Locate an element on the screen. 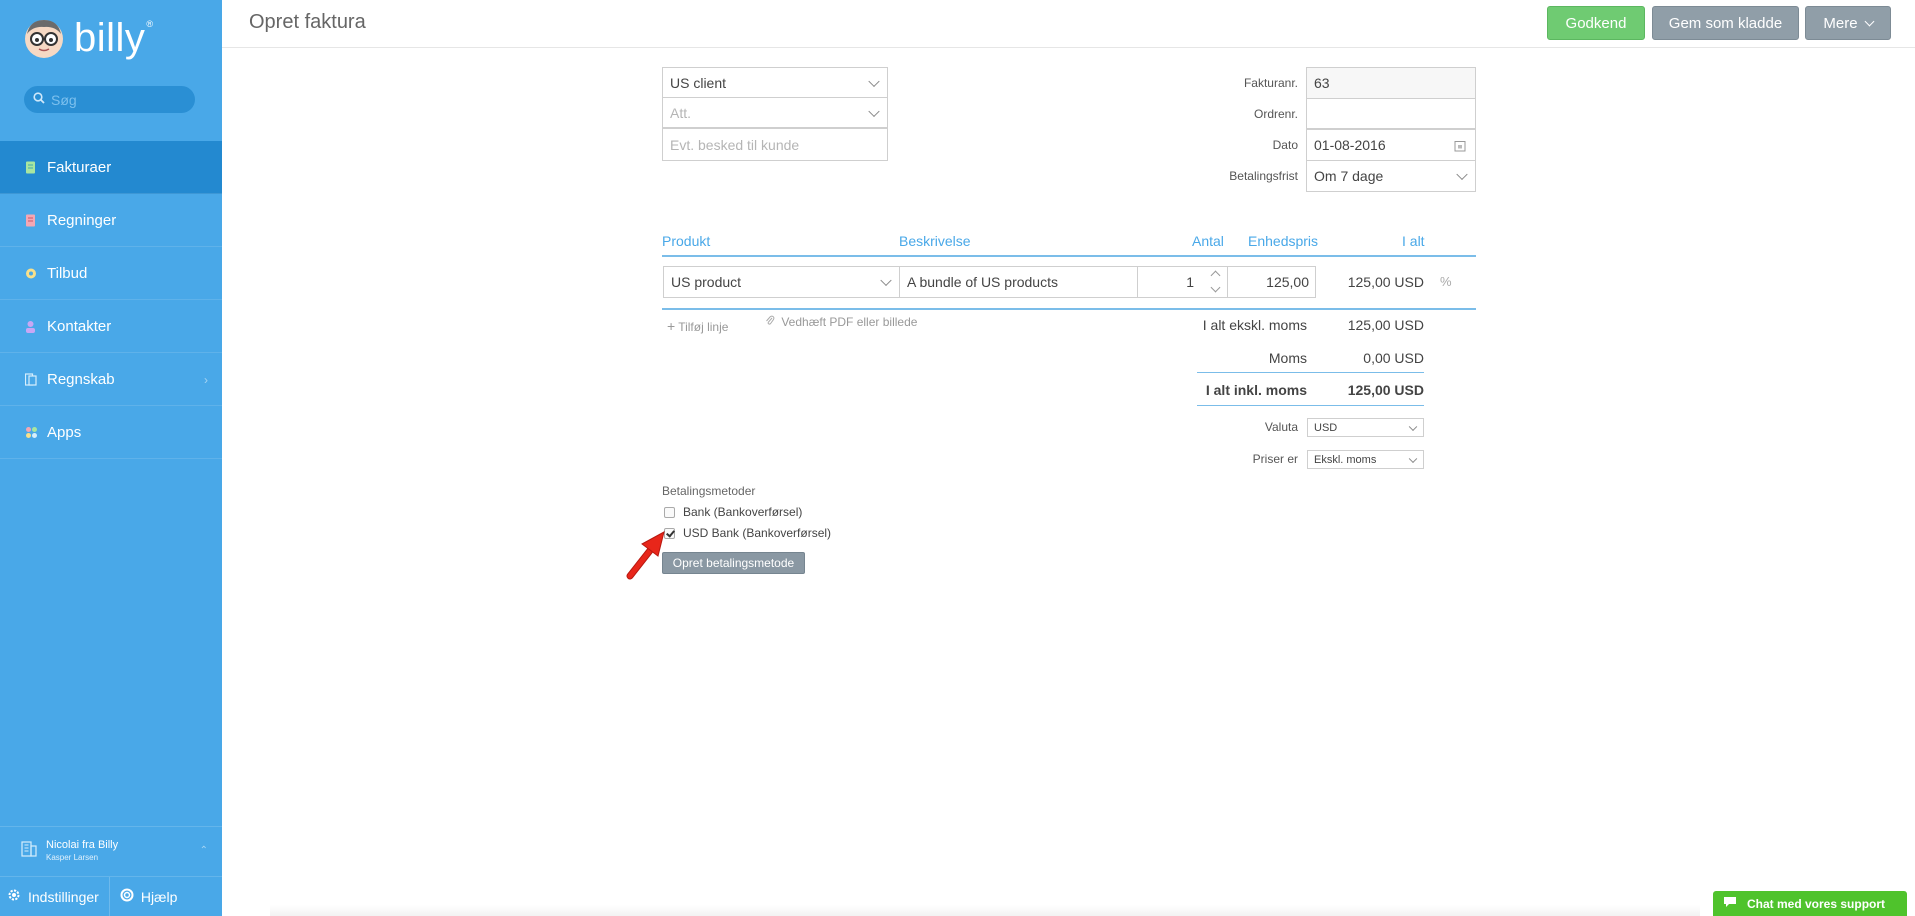 This screenshot has width=1915, height=916. invoice-icon is located at coordinates (30, 167).